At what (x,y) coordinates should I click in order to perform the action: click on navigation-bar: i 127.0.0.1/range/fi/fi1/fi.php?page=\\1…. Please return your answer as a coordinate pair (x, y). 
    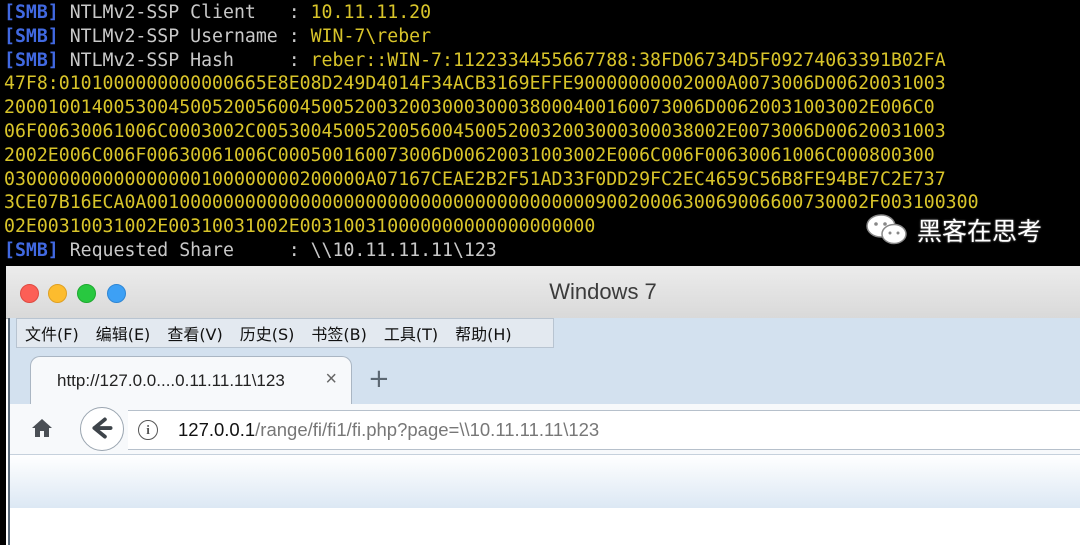
    Looking at the image, I should click on (545, 429).